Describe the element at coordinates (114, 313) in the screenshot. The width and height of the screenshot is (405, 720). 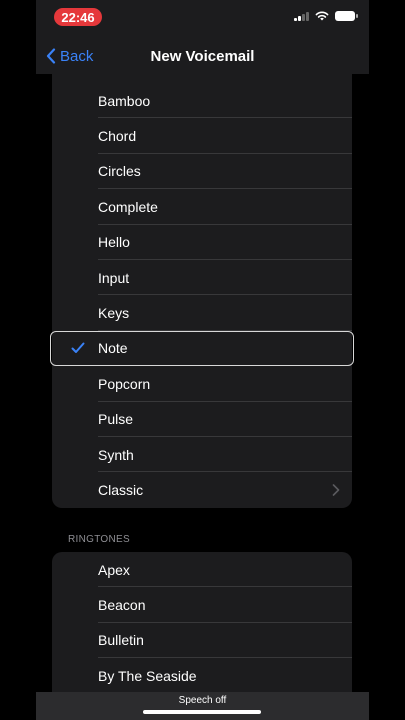
I see `tone-label: Keys` at that location.